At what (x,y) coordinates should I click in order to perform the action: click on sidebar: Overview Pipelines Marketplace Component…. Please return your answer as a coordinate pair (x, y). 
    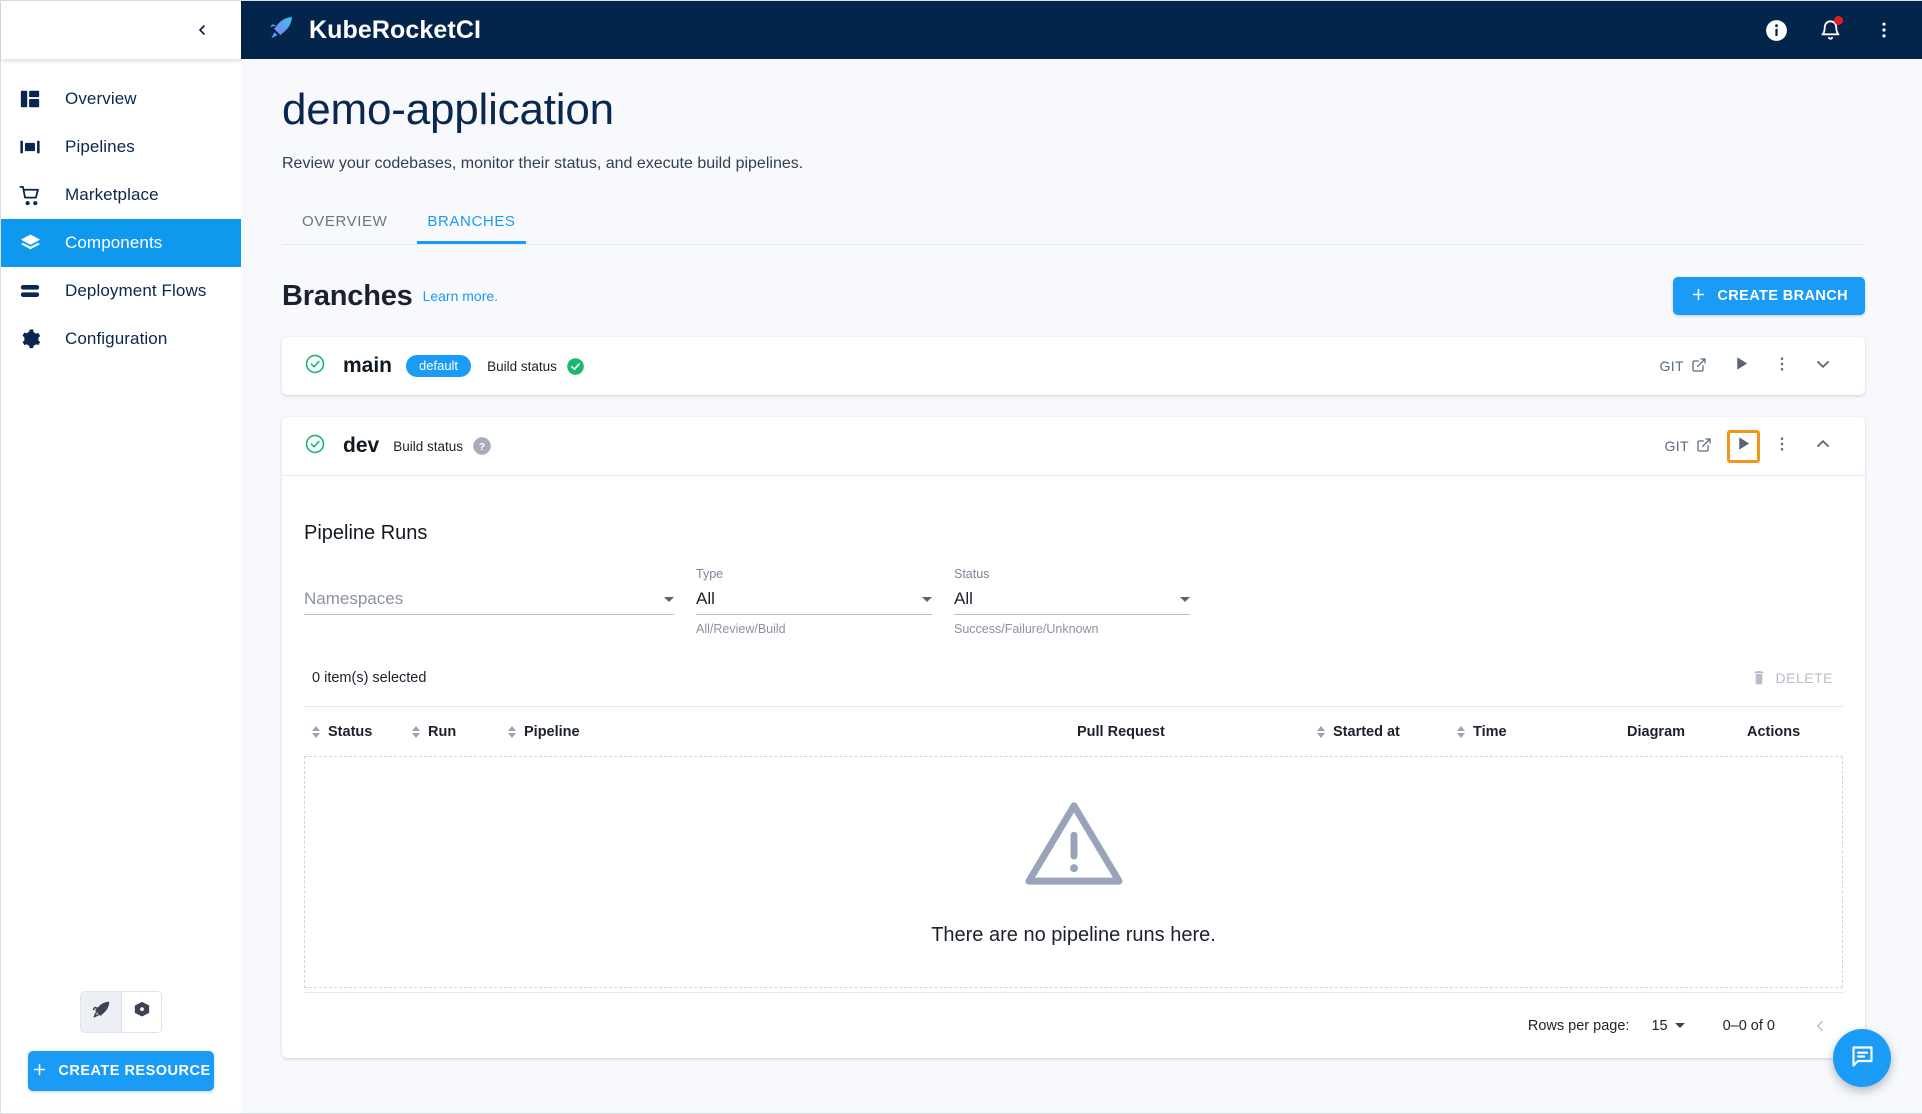
    Looking at the image, I should click on (121, 557).